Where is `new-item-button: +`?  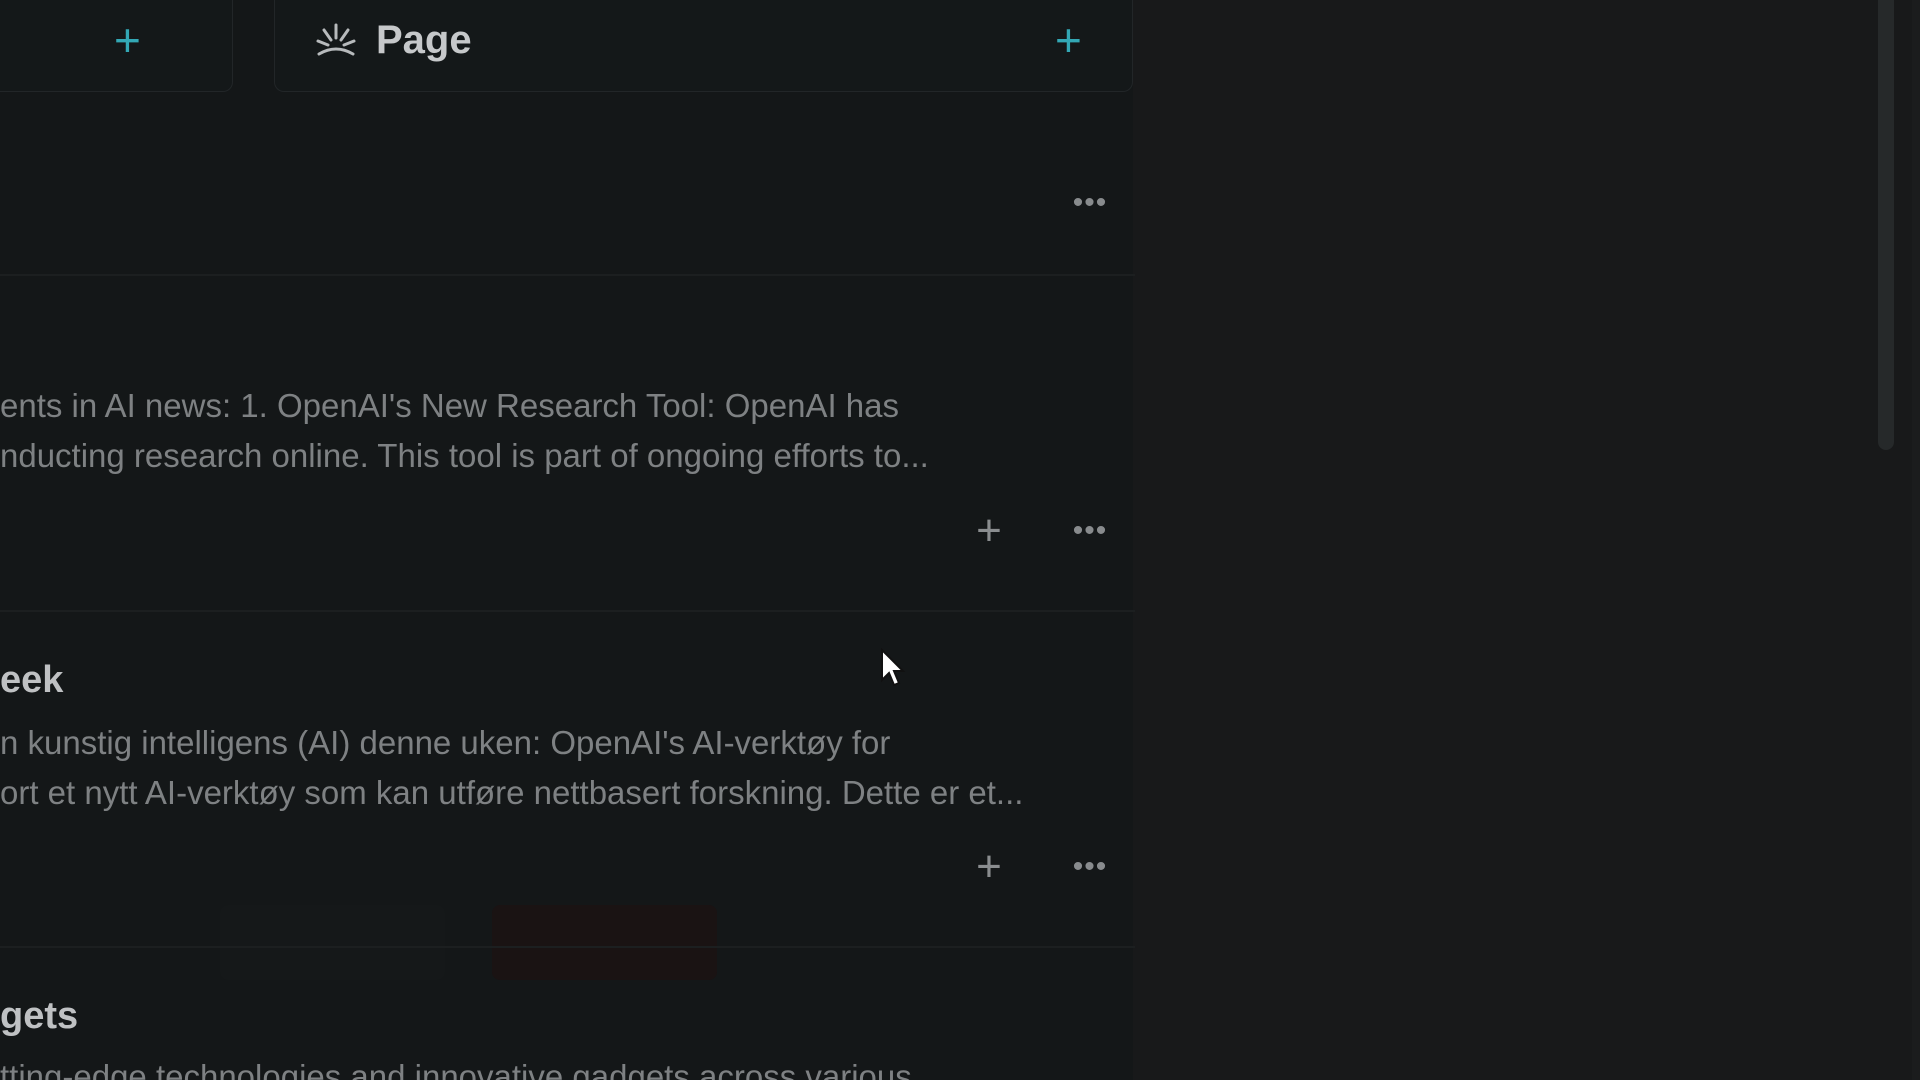
new-item-button: + is located at coordinates (116, 46).